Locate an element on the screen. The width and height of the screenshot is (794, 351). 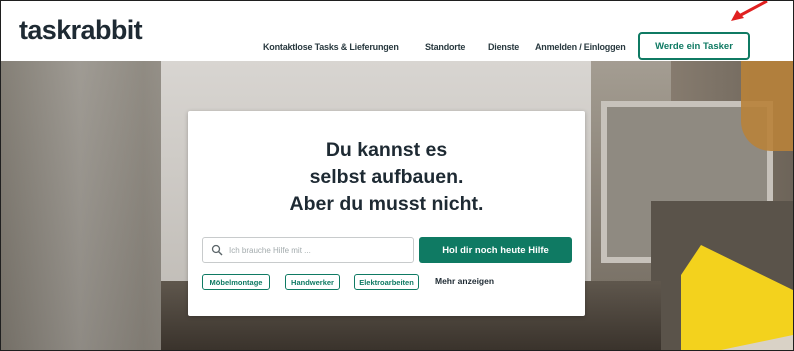
chip-handyman: Handwerker is located at coordinates (312, 282).